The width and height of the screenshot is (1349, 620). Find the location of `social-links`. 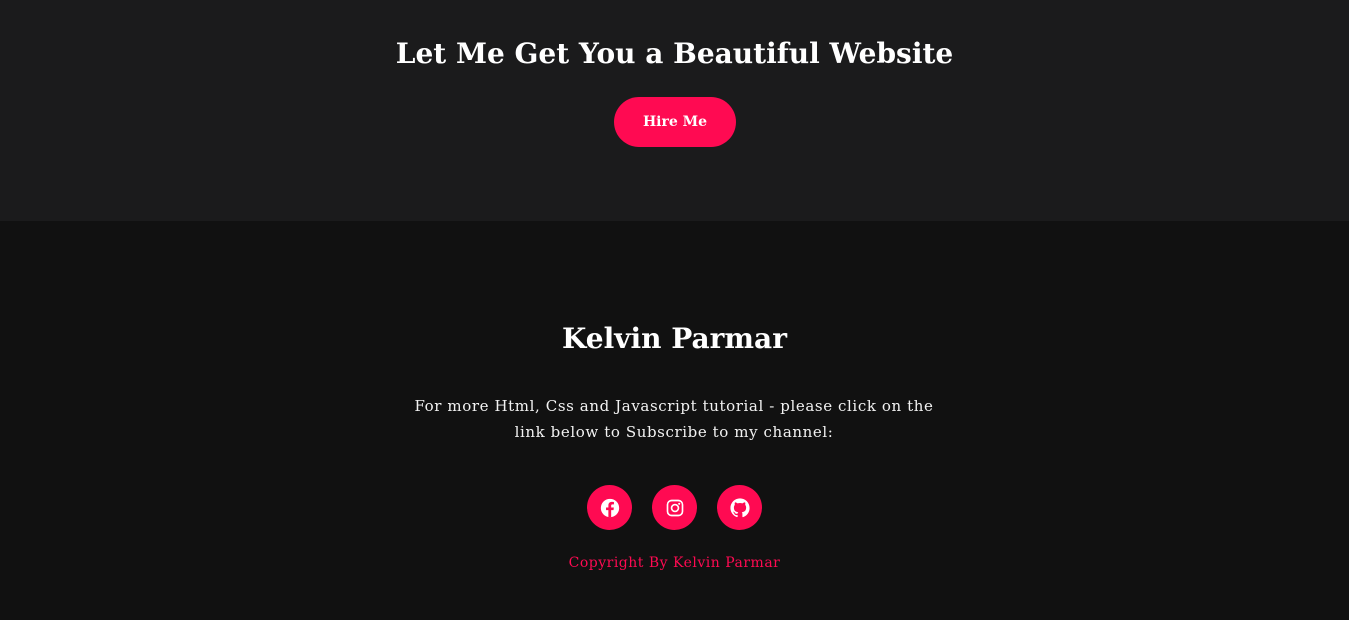

social-links is located at coordinates (674, 507).